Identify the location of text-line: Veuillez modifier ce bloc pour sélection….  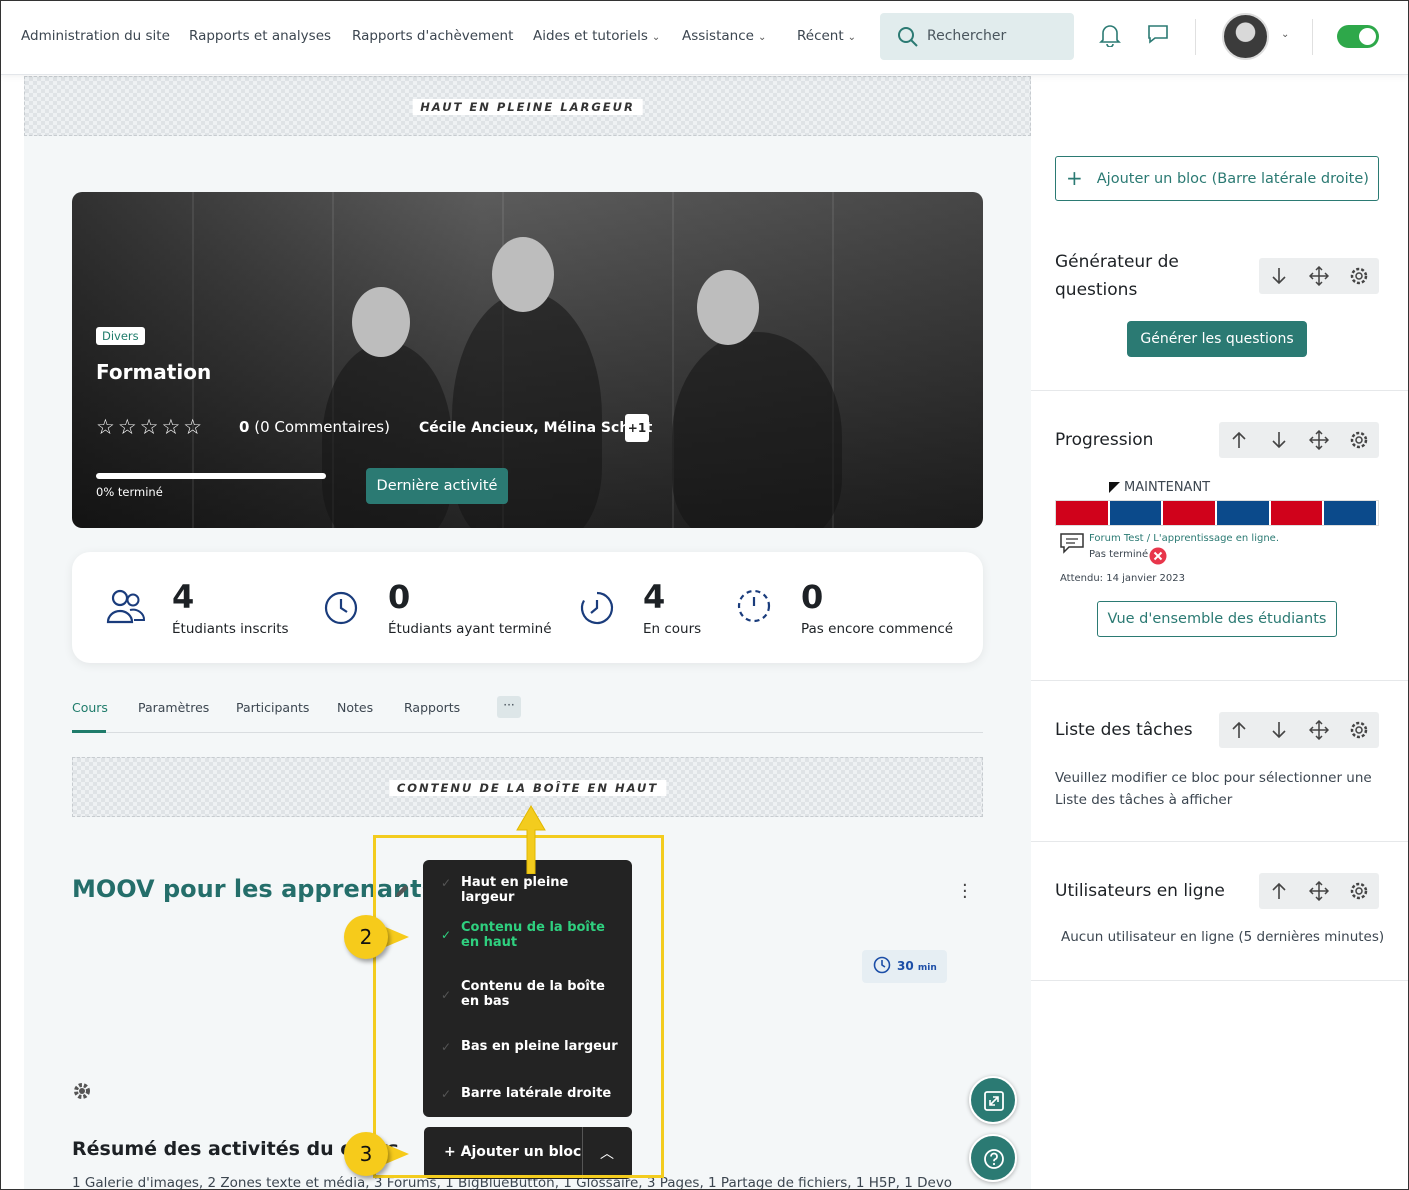
(1213, 778).